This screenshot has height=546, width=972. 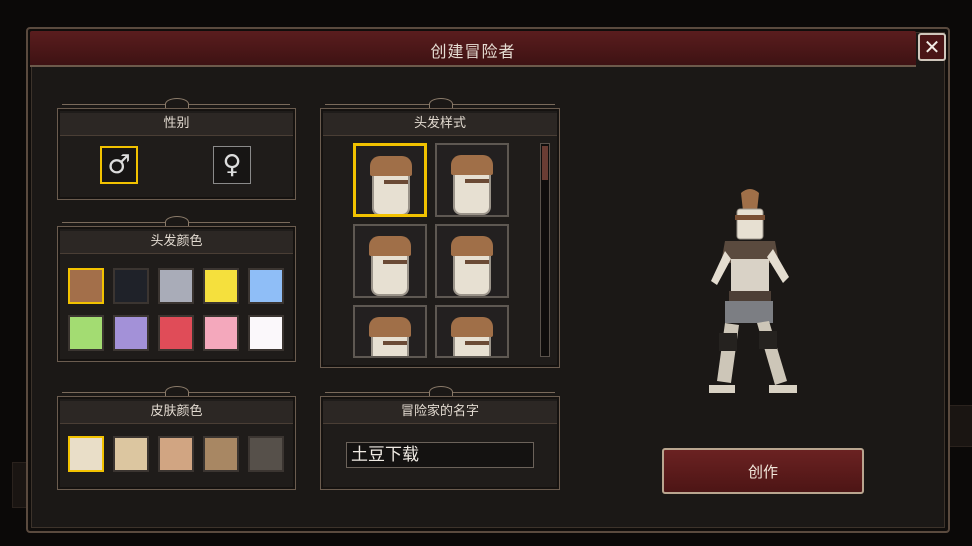 What do you see at coordinates (750, 296) in the screenshot?
I see `character-belt` at bounding box center [750, 296].